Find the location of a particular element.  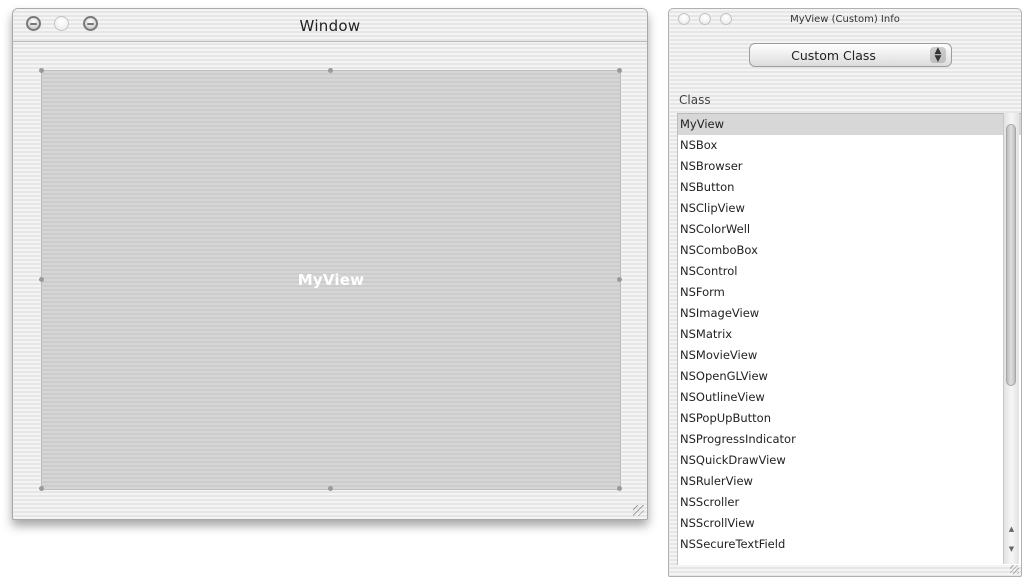

scroll-down-arrow-icon: ▼ is located at coordinates (1011, 549).